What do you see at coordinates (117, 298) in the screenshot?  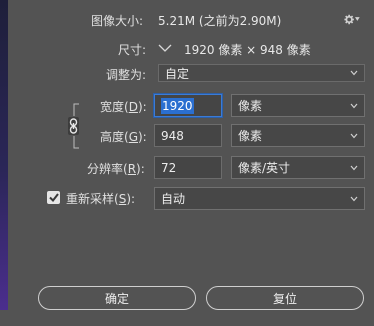 I see `ok-button: 确定` at bounding box center [117, 298].